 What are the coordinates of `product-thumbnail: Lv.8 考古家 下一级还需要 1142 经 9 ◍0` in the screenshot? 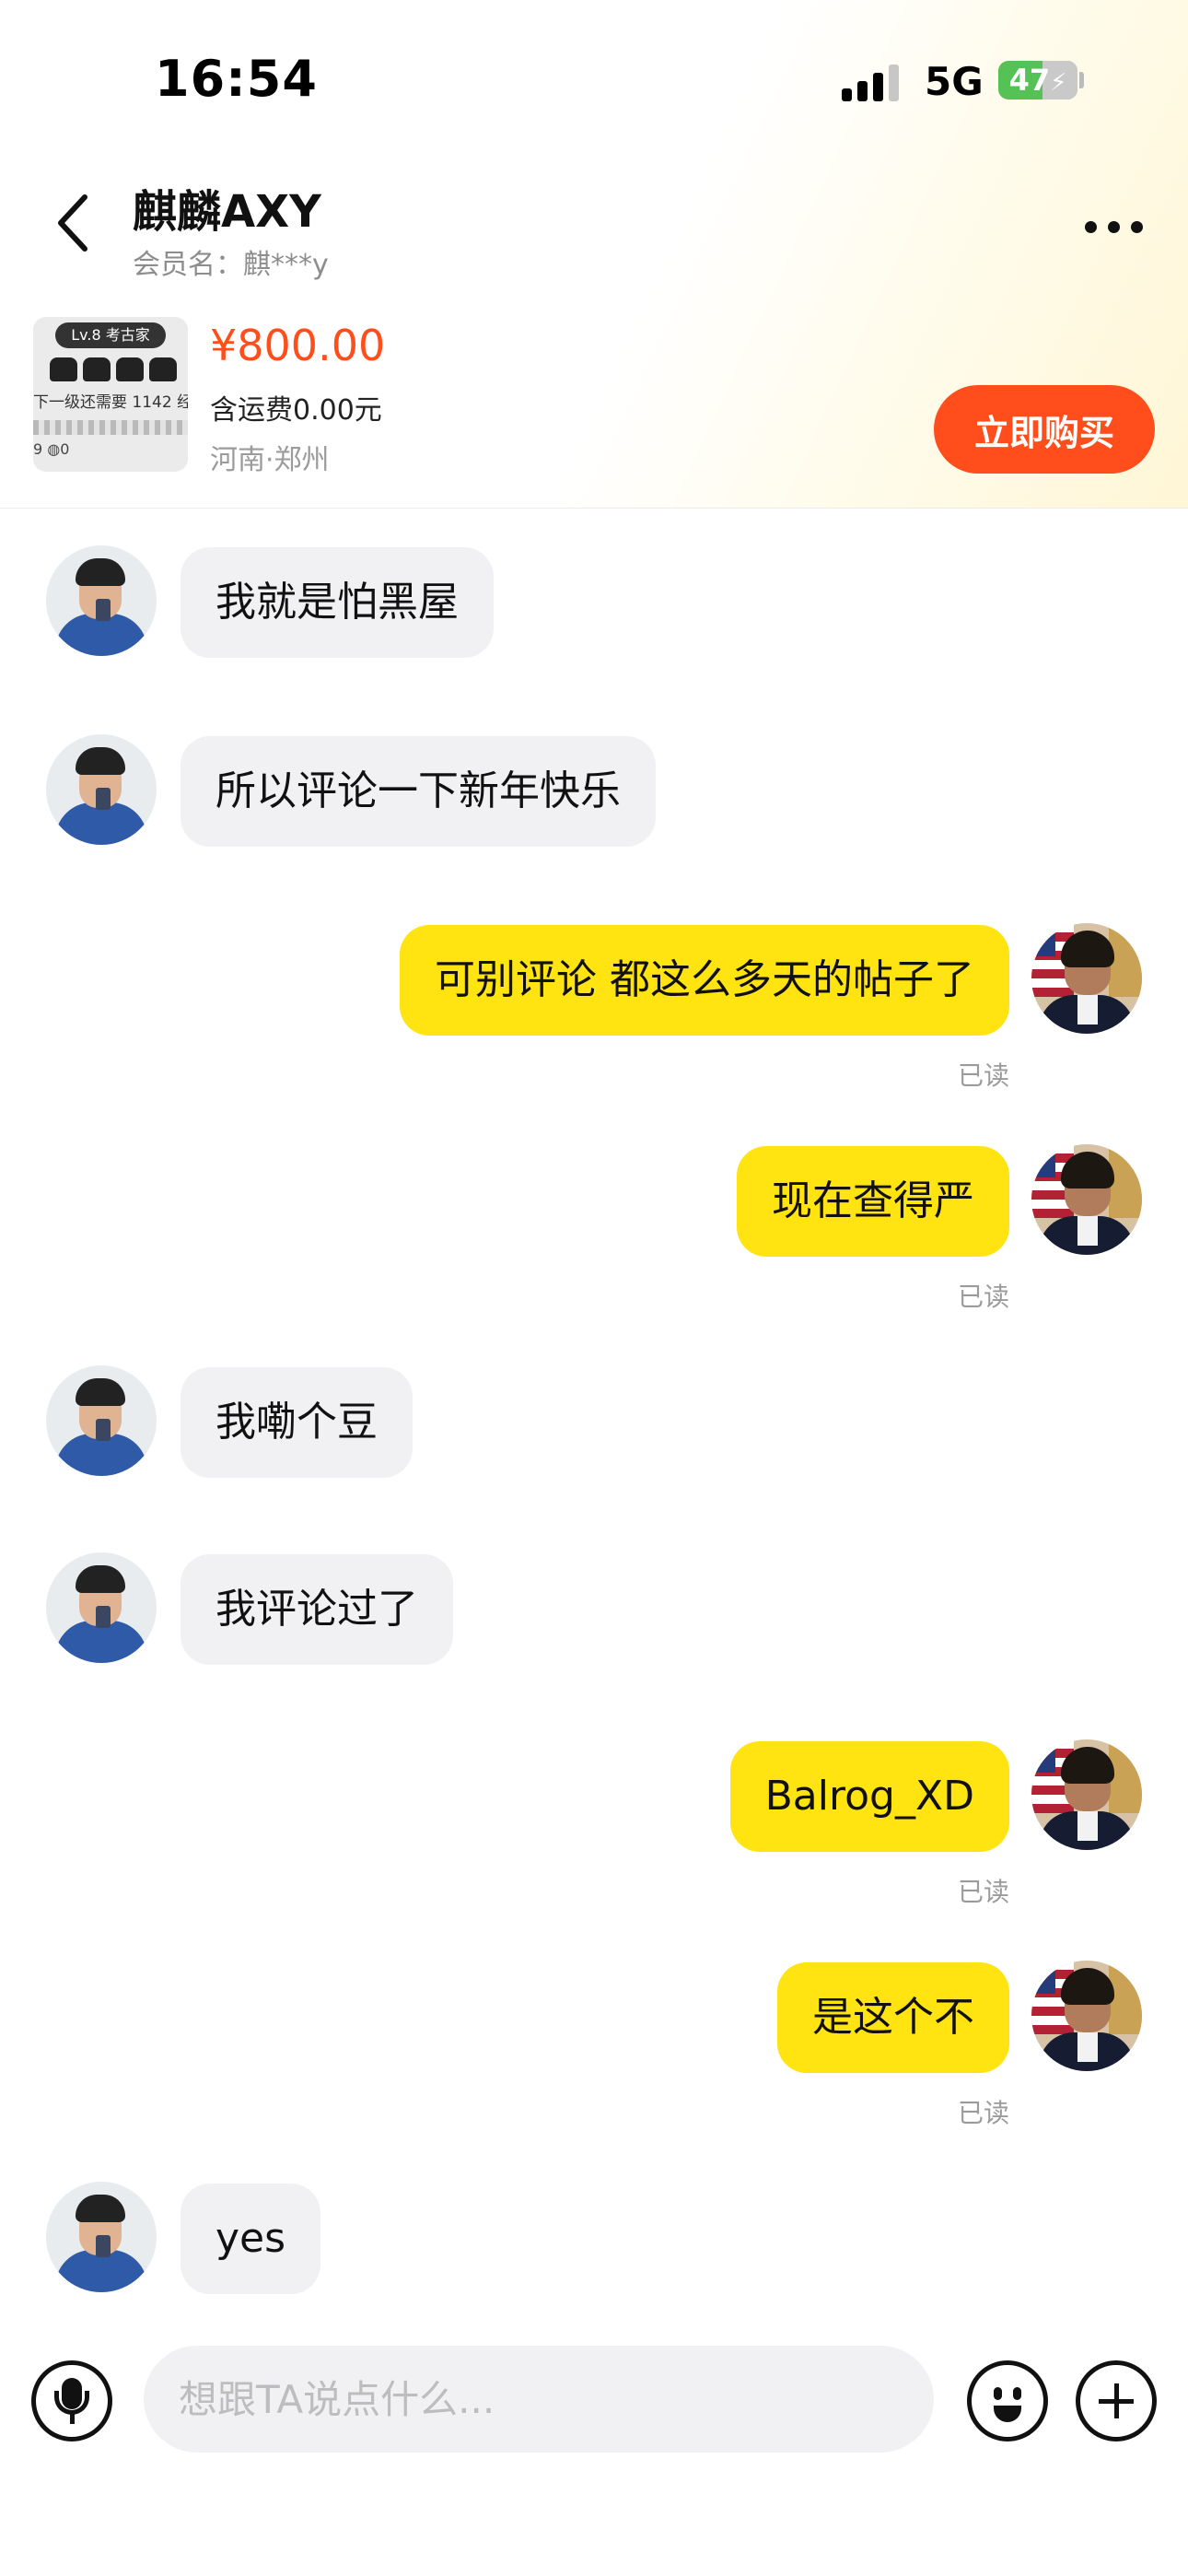 It's located at (111, 395).